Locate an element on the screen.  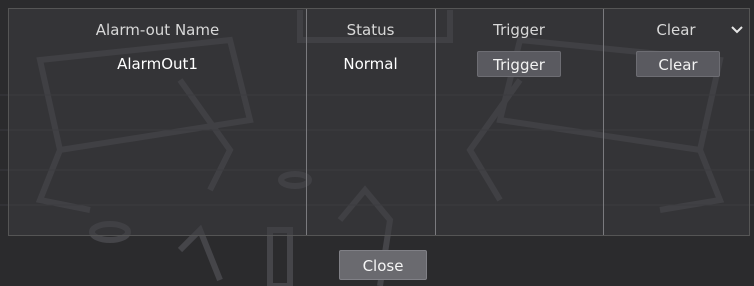
header-trigger: Trigger is located at coordinates (519, 30).